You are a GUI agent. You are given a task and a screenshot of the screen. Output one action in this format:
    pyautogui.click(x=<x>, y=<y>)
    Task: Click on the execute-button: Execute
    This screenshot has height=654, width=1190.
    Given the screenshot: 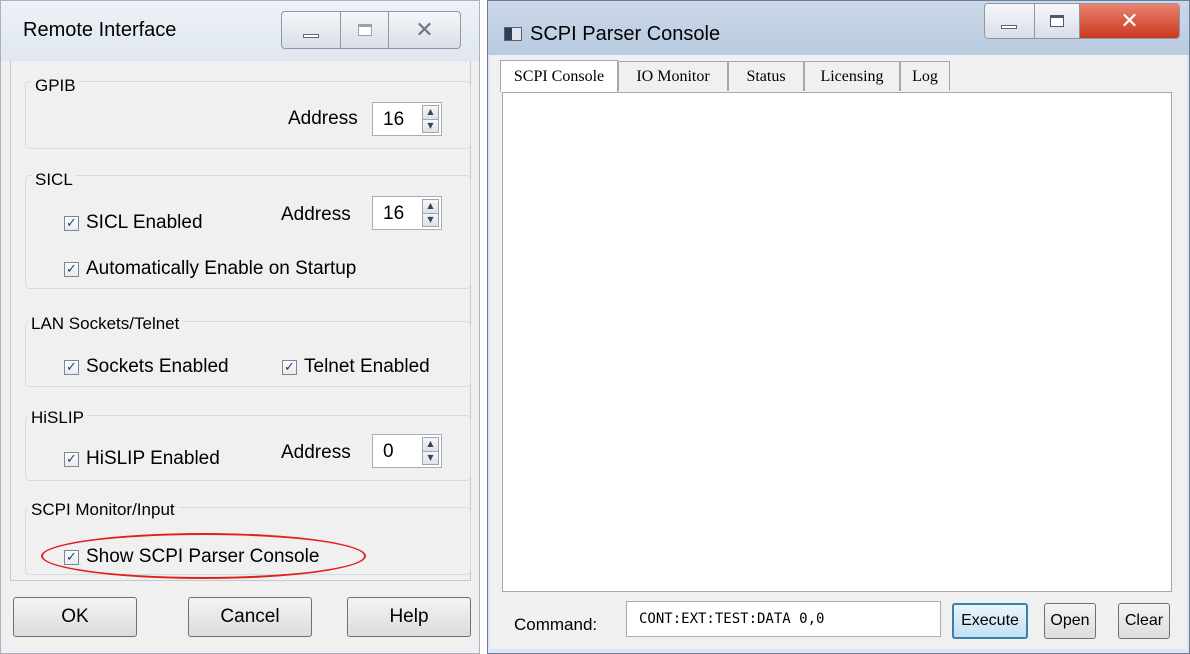 What is the action you would take?
    pyautogui.click(x=990, y=621)
    